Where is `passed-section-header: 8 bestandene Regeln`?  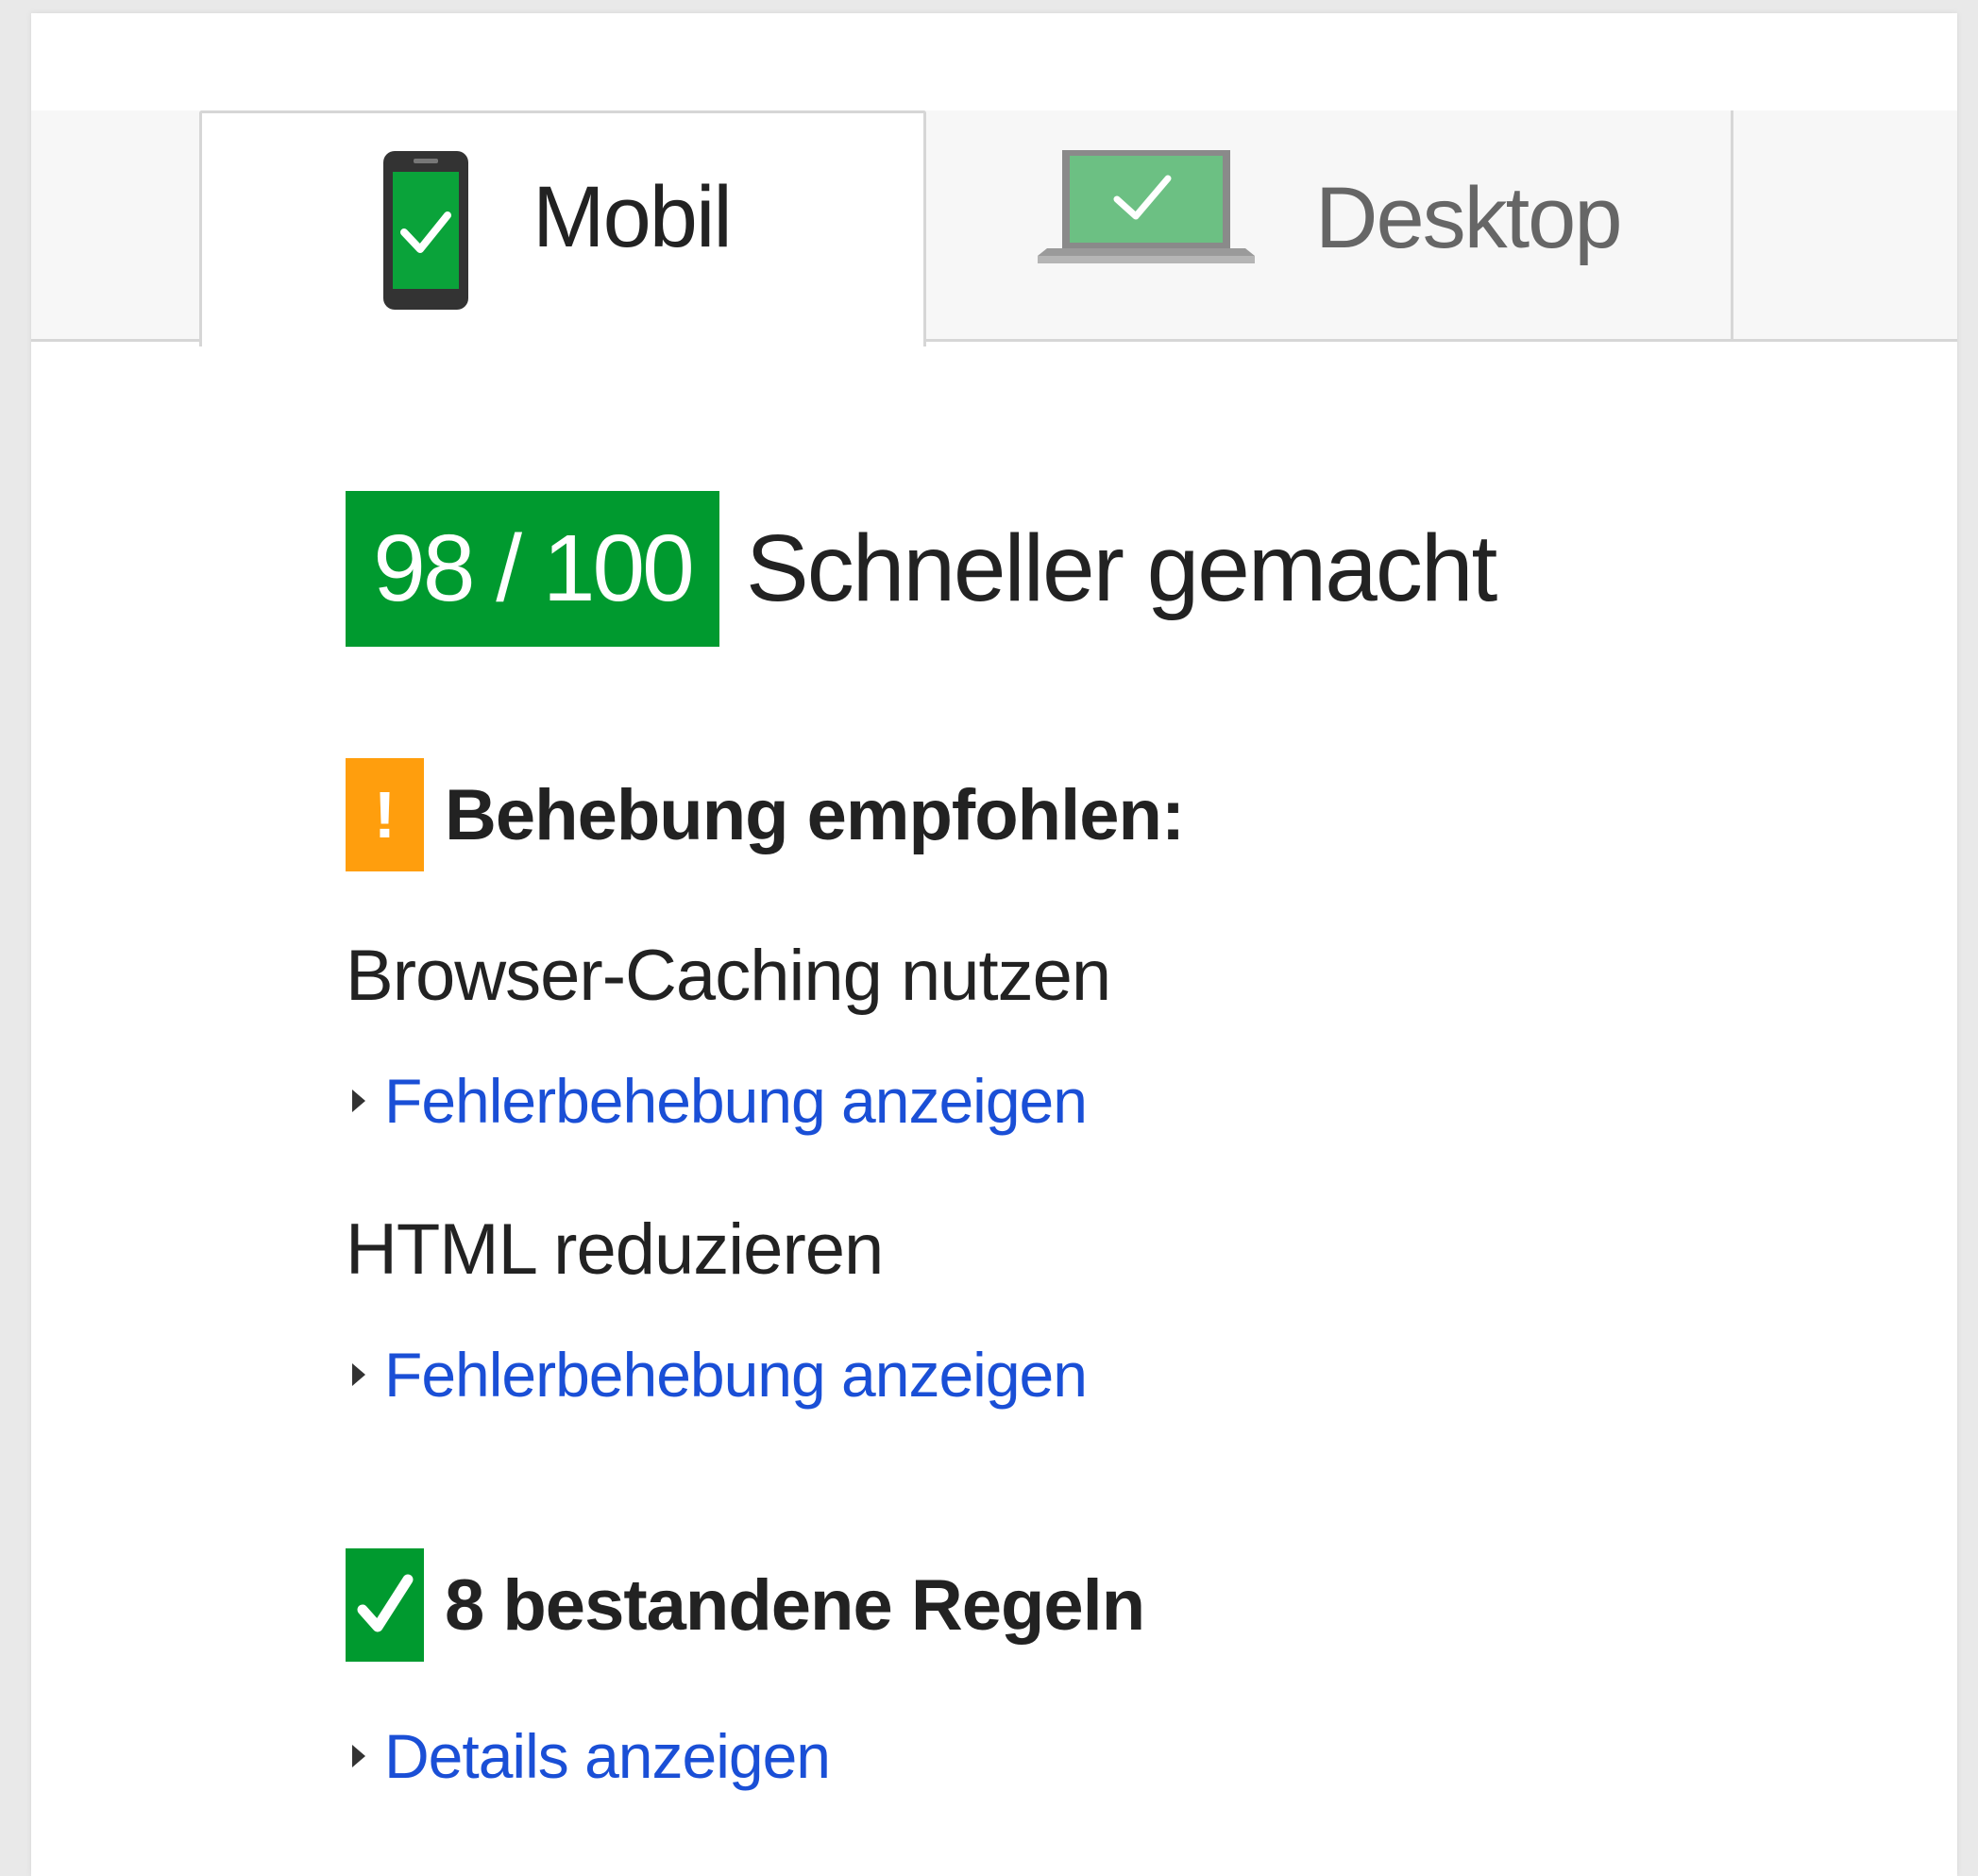
passed-section-header: 8 bestandene Regeln is located at coordinates (745, 1605).